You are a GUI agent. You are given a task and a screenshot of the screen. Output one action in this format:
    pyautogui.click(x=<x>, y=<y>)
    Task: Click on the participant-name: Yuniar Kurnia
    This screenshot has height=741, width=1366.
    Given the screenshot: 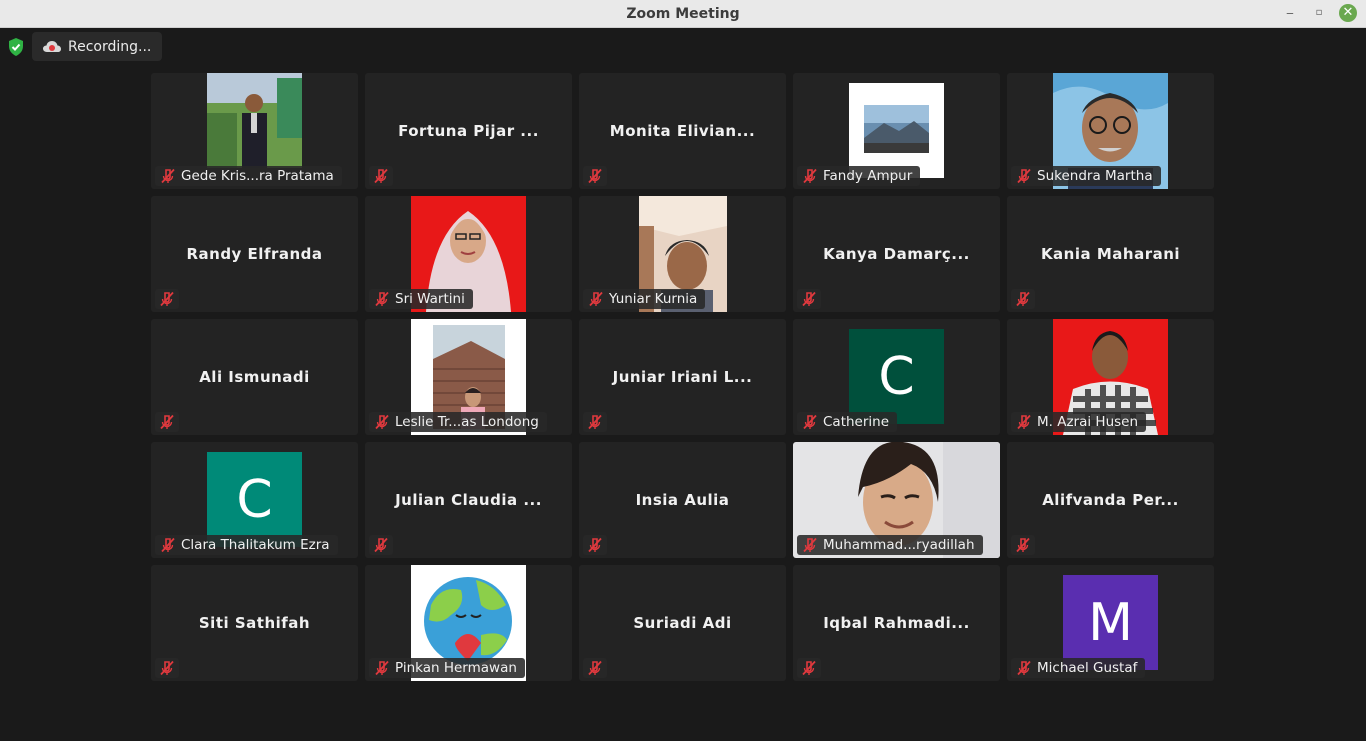 What is the action you would take?
    pyautogui.click(x=653, y=299)
    